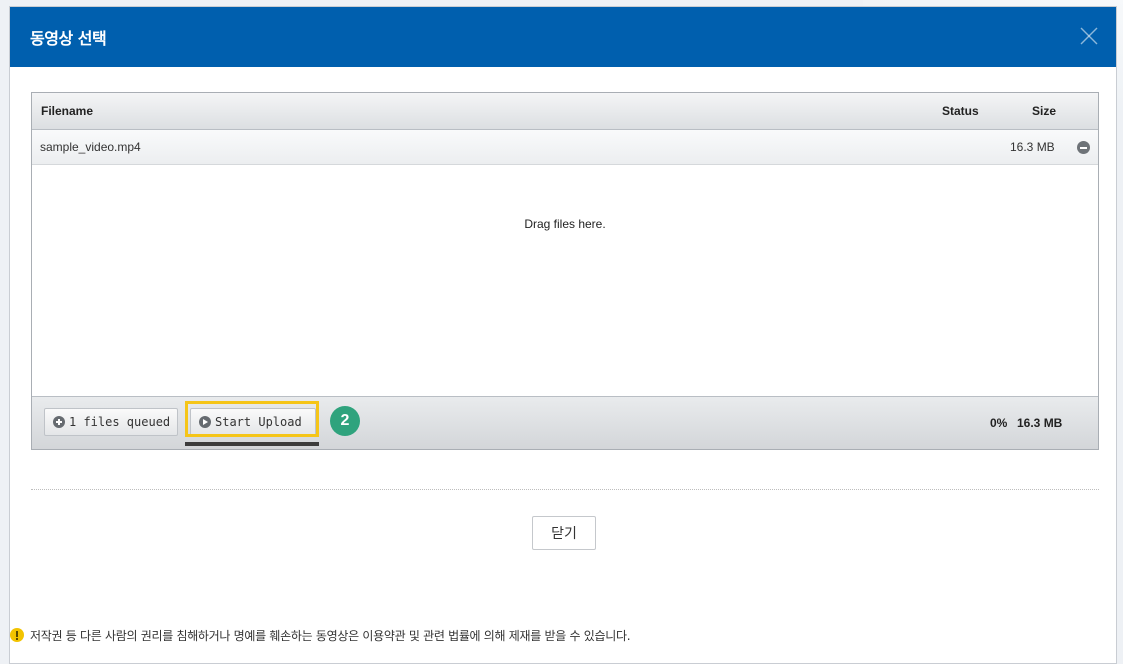  Describe the element at coordinates (960, 111) in the screenshot. I see `column-status: Status` at that location.